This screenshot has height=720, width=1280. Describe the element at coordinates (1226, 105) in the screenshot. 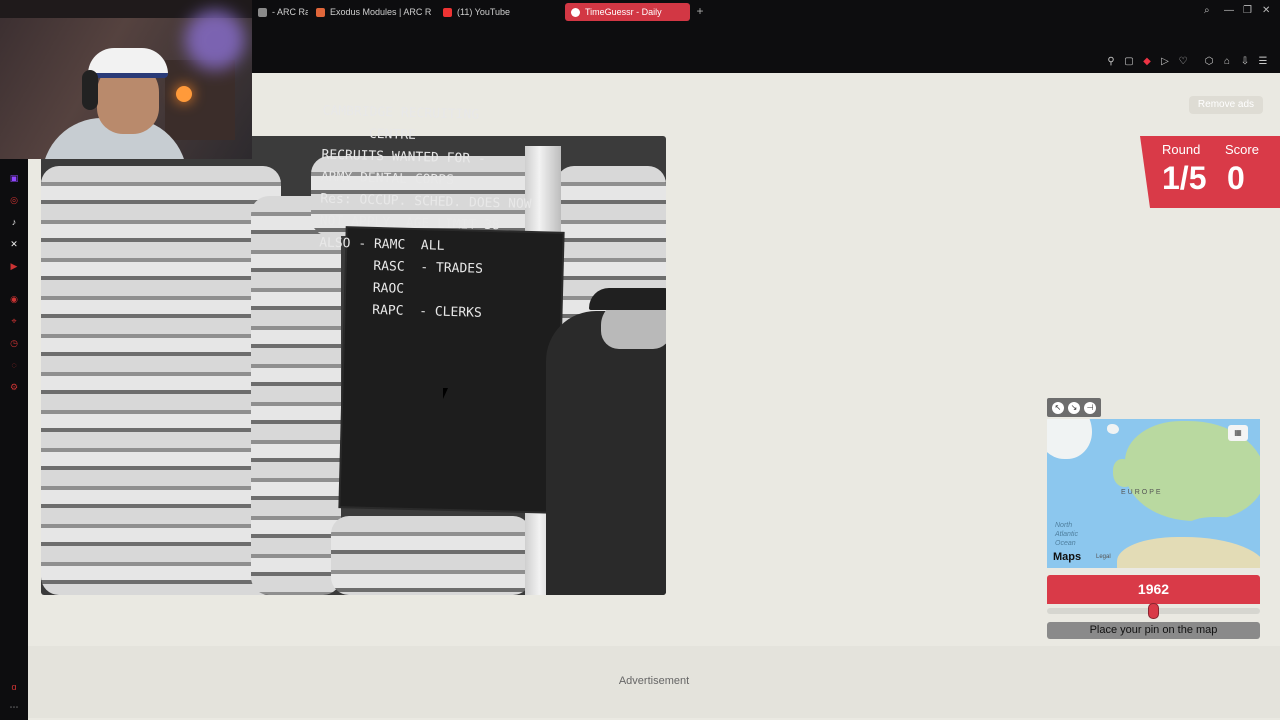

I see `remove-ads-button: Remove ads` at that location.